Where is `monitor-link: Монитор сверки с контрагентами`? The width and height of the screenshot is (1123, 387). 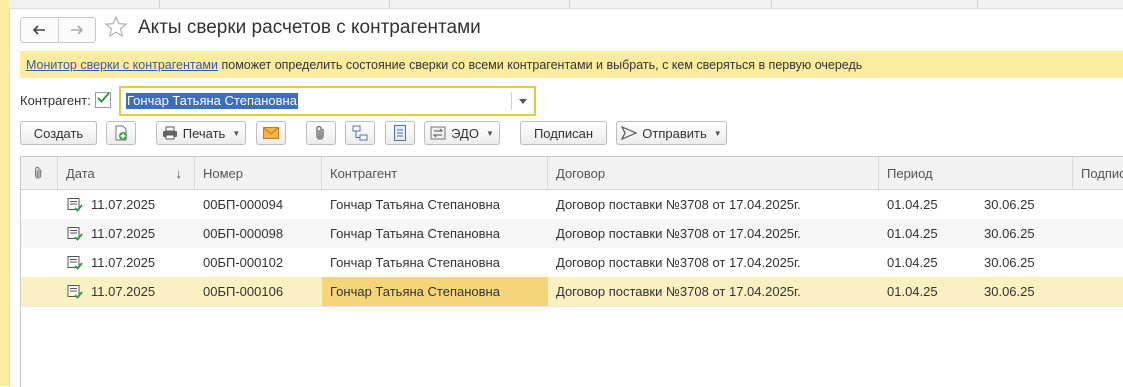 monitor-link: Монитор сверки с контрагентами is located at coordinates (122, 65).